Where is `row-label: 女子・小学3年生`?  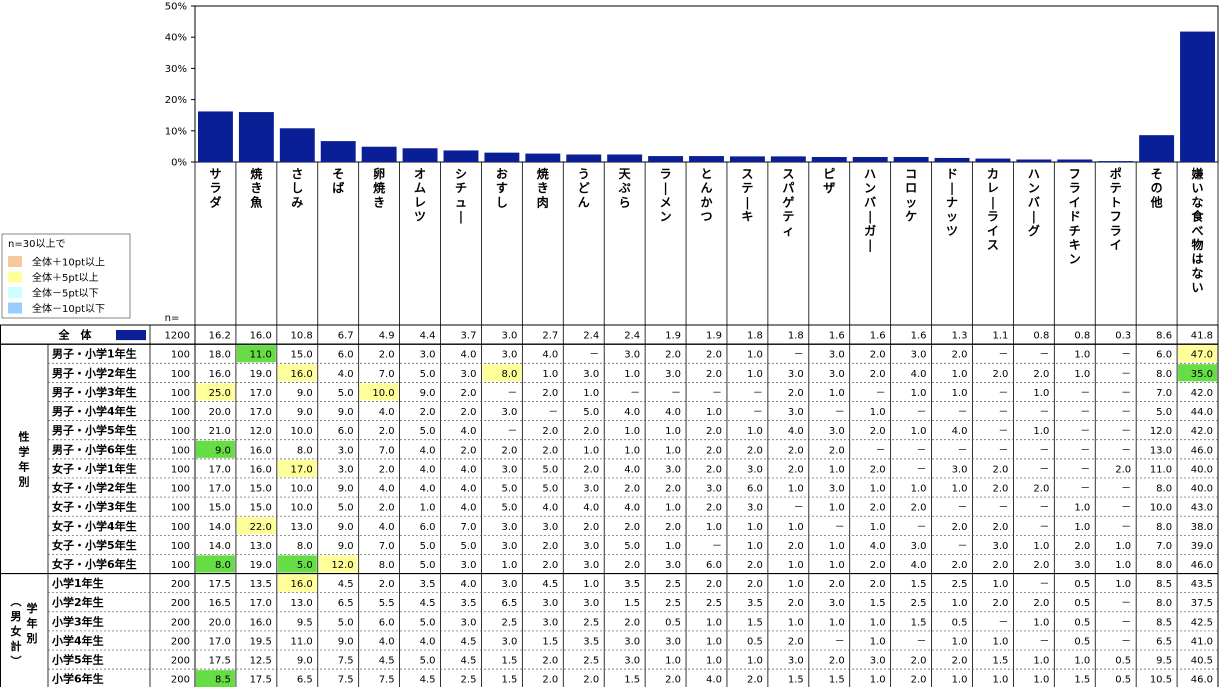
row-label: 女子・小学3年生 is located at coordinates (94, 507).